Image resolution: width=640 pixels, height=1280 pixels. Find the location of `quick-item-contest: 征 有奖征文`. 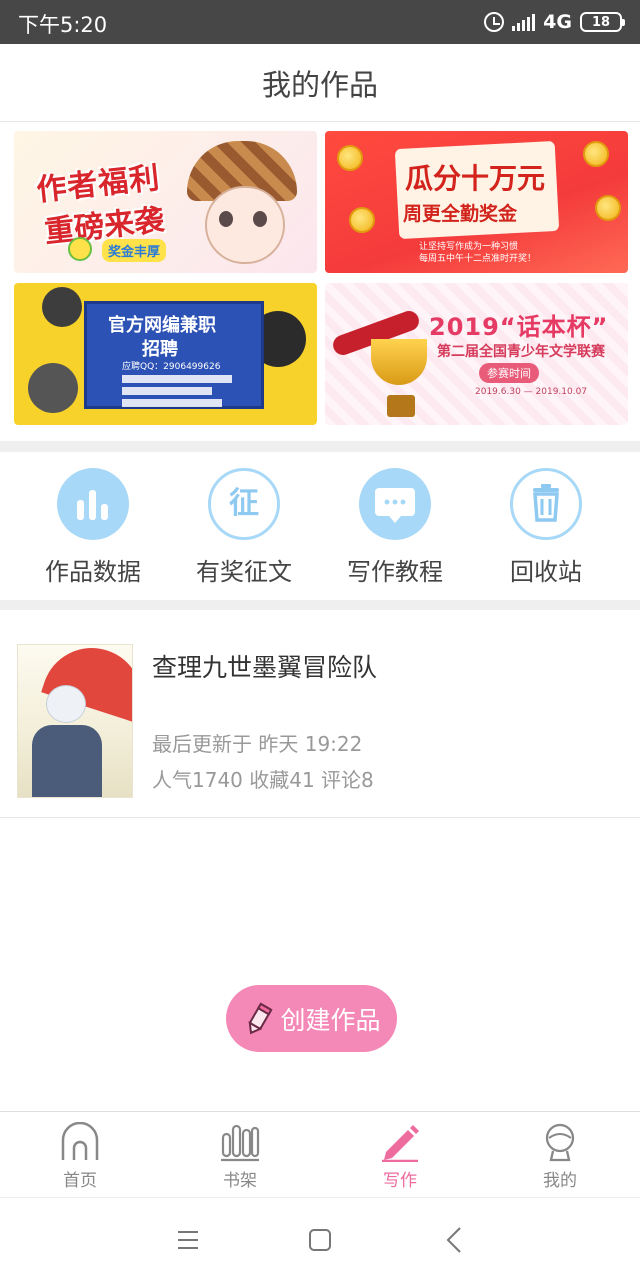

quick-item-contest: 征 有奖征文 is located at coordinates (244, 527).